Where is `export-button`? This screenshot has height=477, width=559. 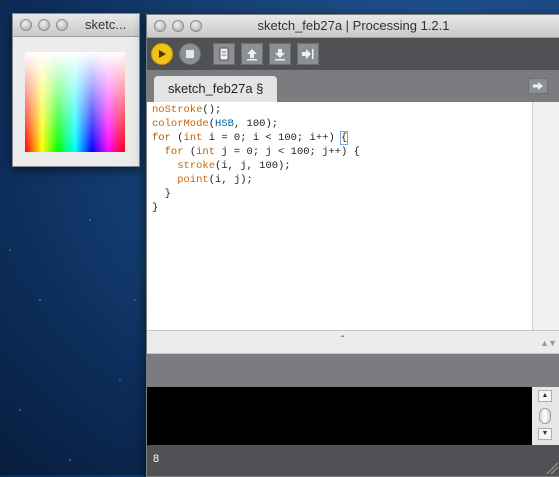 export-button is located at coordinates (308, 54).